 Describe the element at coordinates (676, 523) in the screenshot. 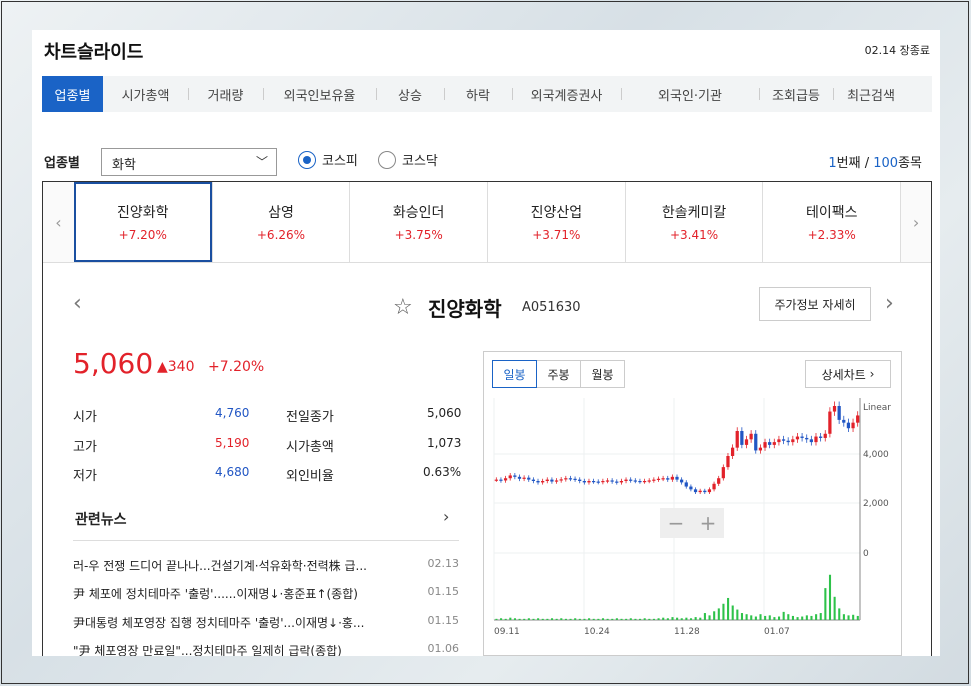

I see `zoom-out-button: −` at that location.